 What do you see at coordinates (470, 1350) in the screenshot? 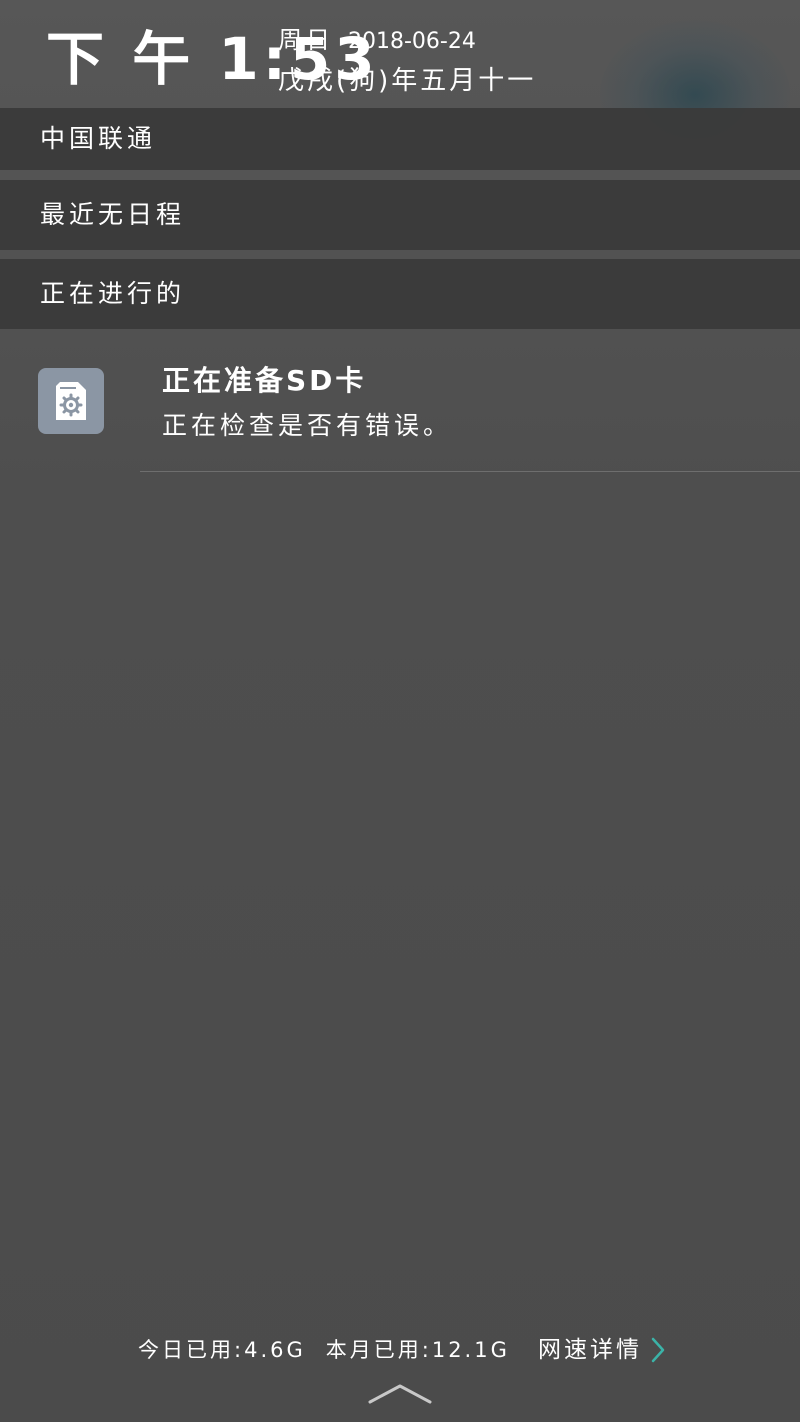
I see `month-used-value: 12.1G` at bounding box center [470, 1350].